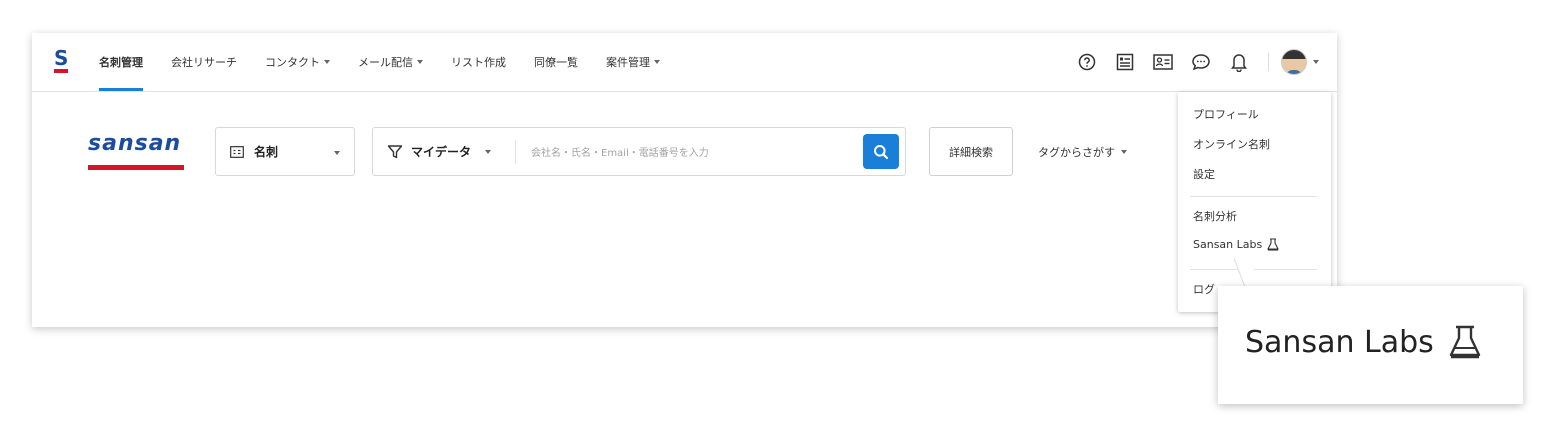  I want to click on menu-item-logout: ログ, so click(1204, 289).